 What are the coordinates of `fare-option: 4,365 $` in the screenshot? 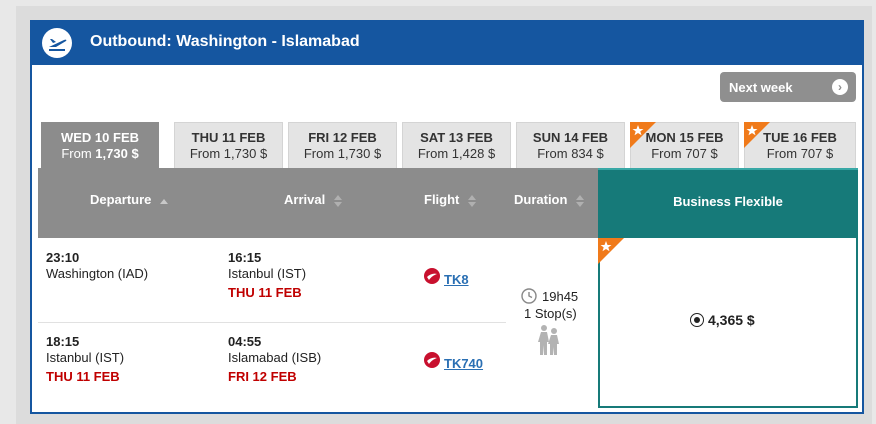 It's located at (722, 320).